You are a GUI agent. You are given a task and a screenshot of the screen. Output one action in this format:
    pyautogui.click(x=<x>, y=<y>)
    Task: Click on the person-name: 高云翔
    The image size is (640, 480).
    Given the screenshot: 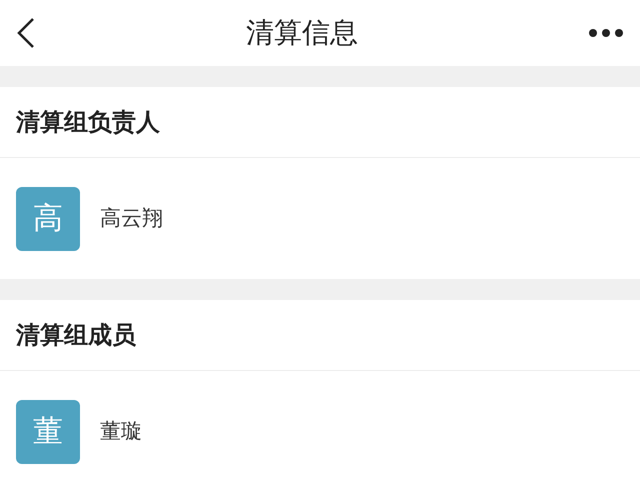 What is the action you would take?
    pyautogui.click(x=131, y=218)
    